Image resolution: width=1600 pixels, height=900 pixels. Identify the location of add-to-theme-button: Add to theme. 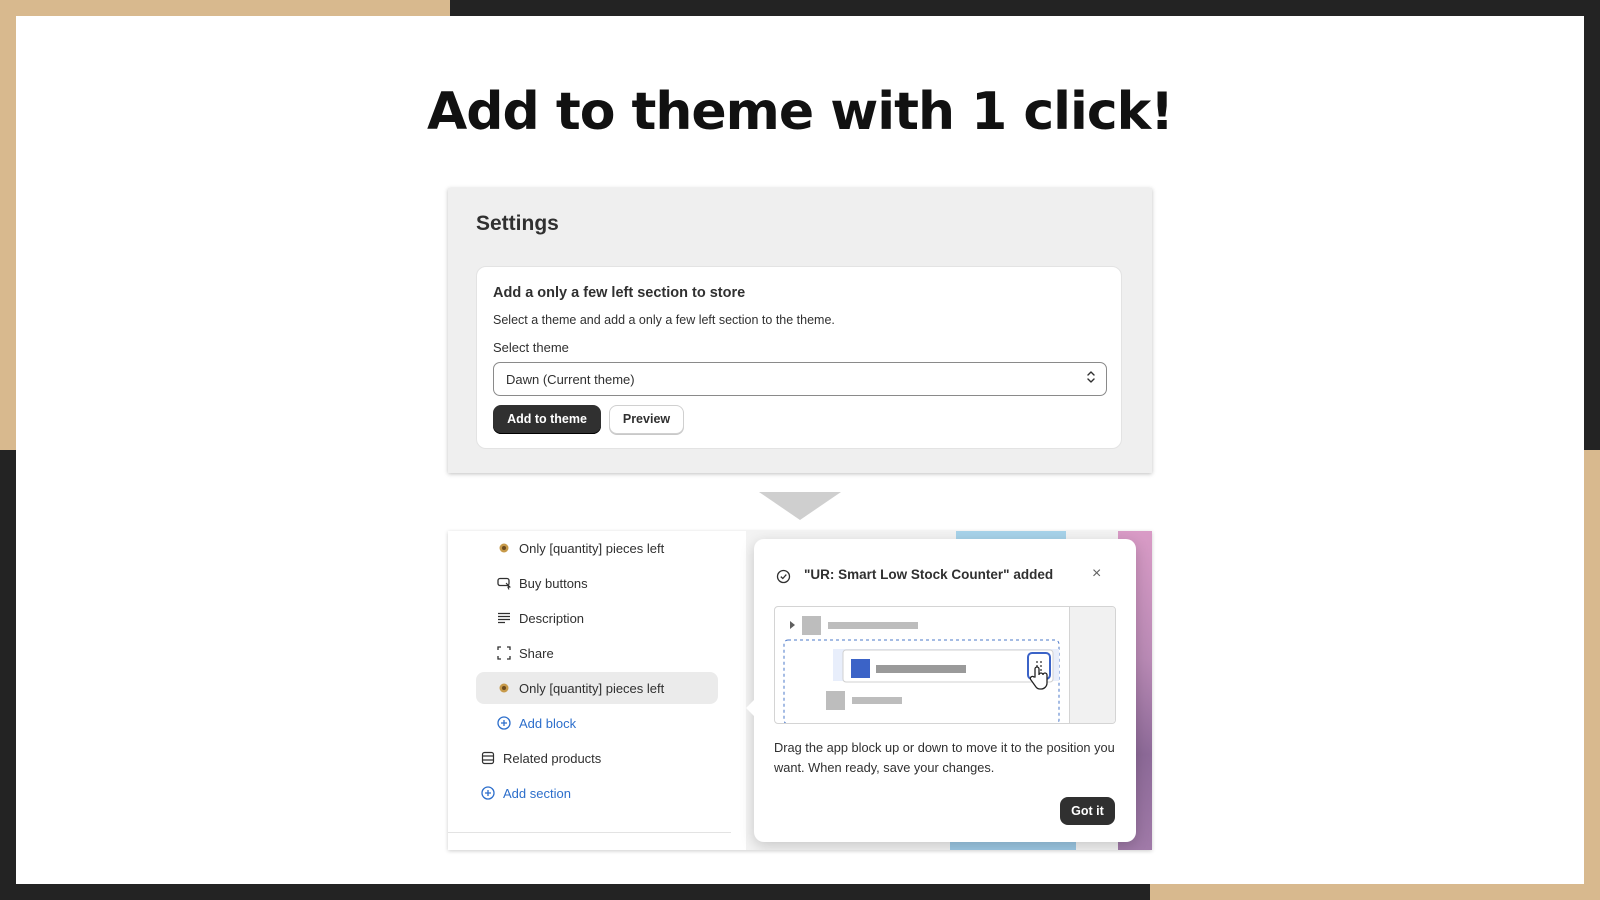
(547, 419).